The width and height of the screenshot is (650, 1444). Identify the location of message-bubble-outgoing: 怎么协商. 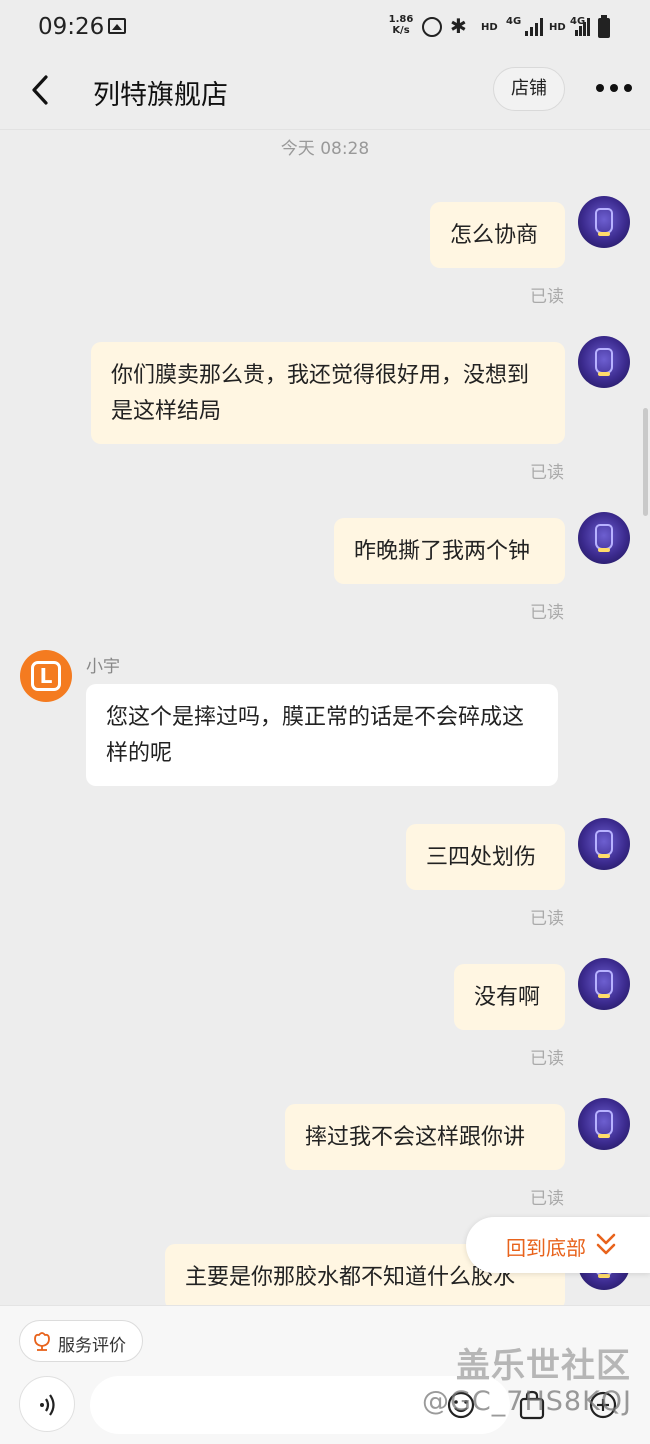
(497, 235).